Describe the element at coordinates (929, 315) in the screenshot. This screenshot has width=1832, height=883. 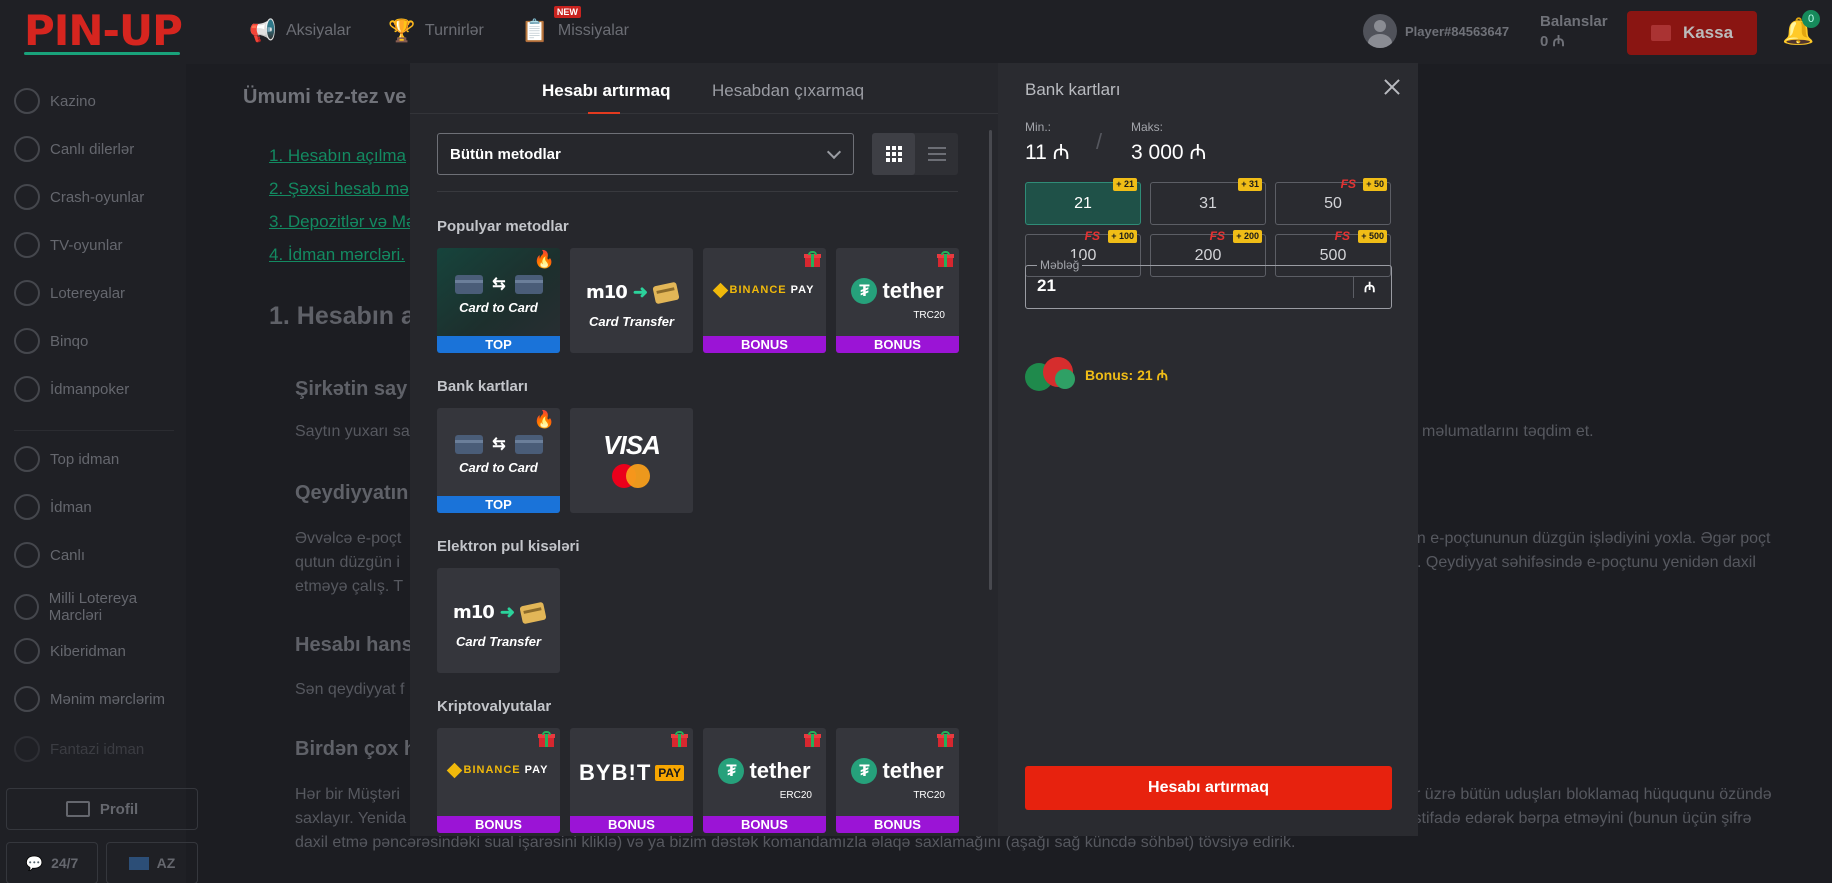
I see `network-label: TRC20` at that location.